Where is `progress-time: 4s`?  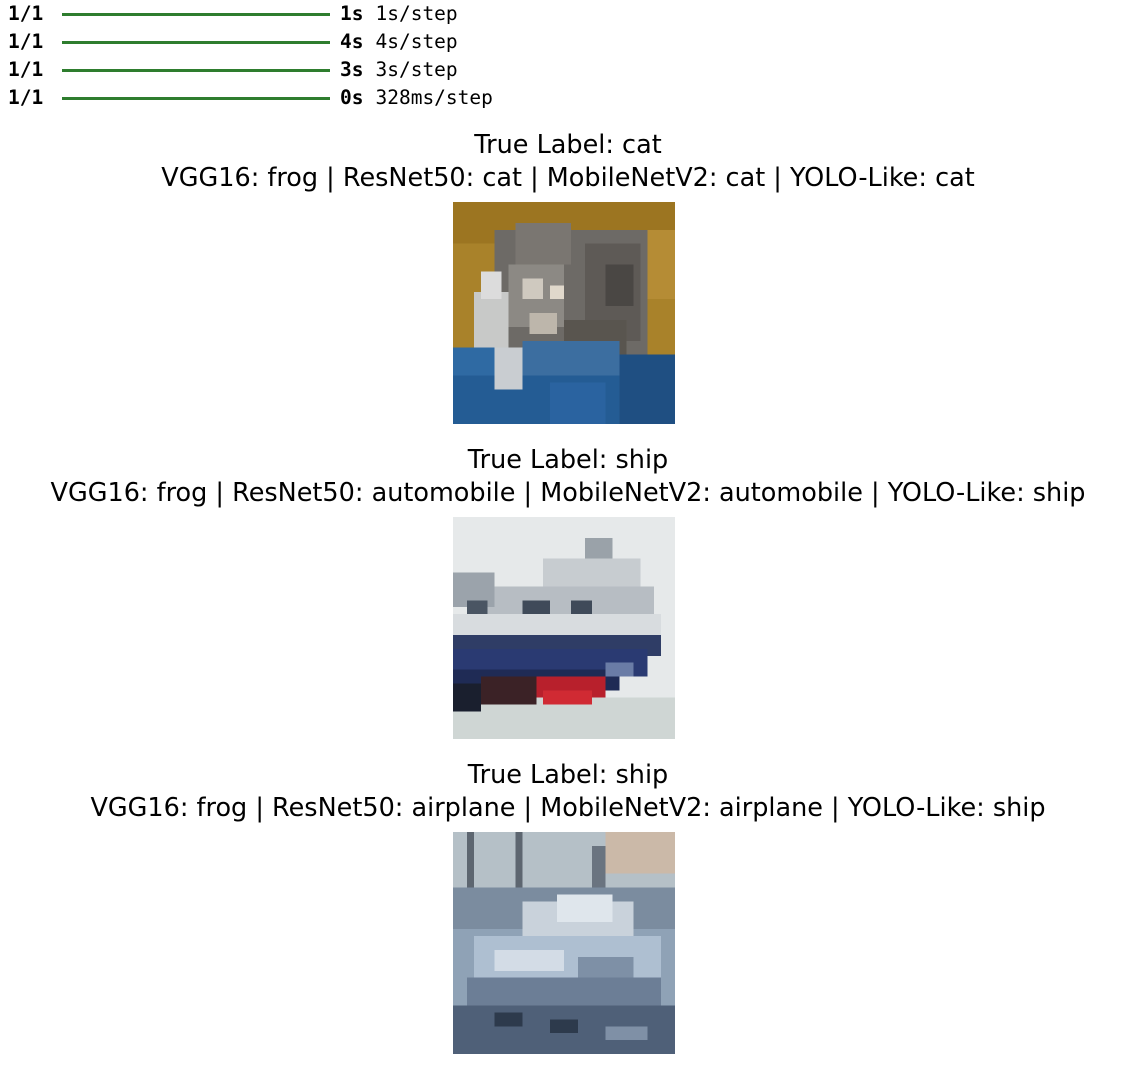 progress-time: 4s is located at coordinates (352, 41).